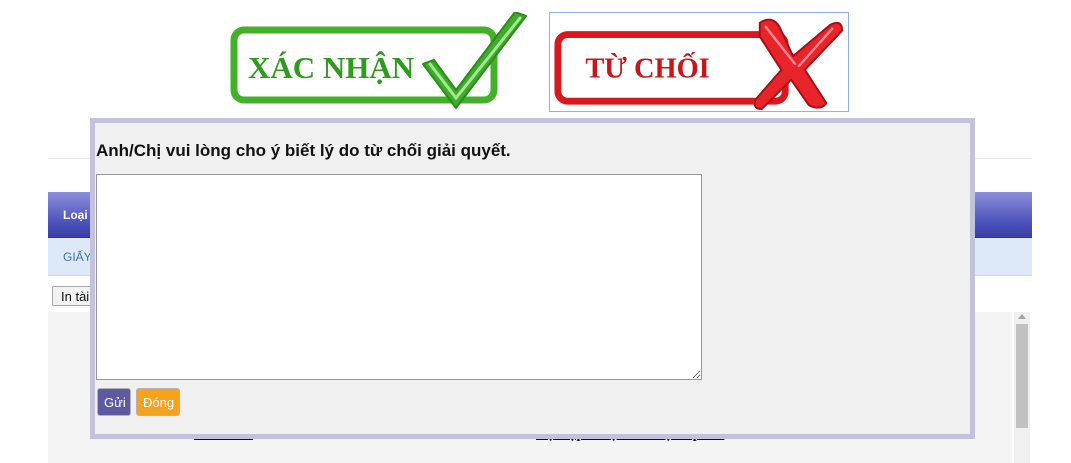 This screenshot has width=1071, height=463. I want to click on close-button: Đóng, so click(158, 402).